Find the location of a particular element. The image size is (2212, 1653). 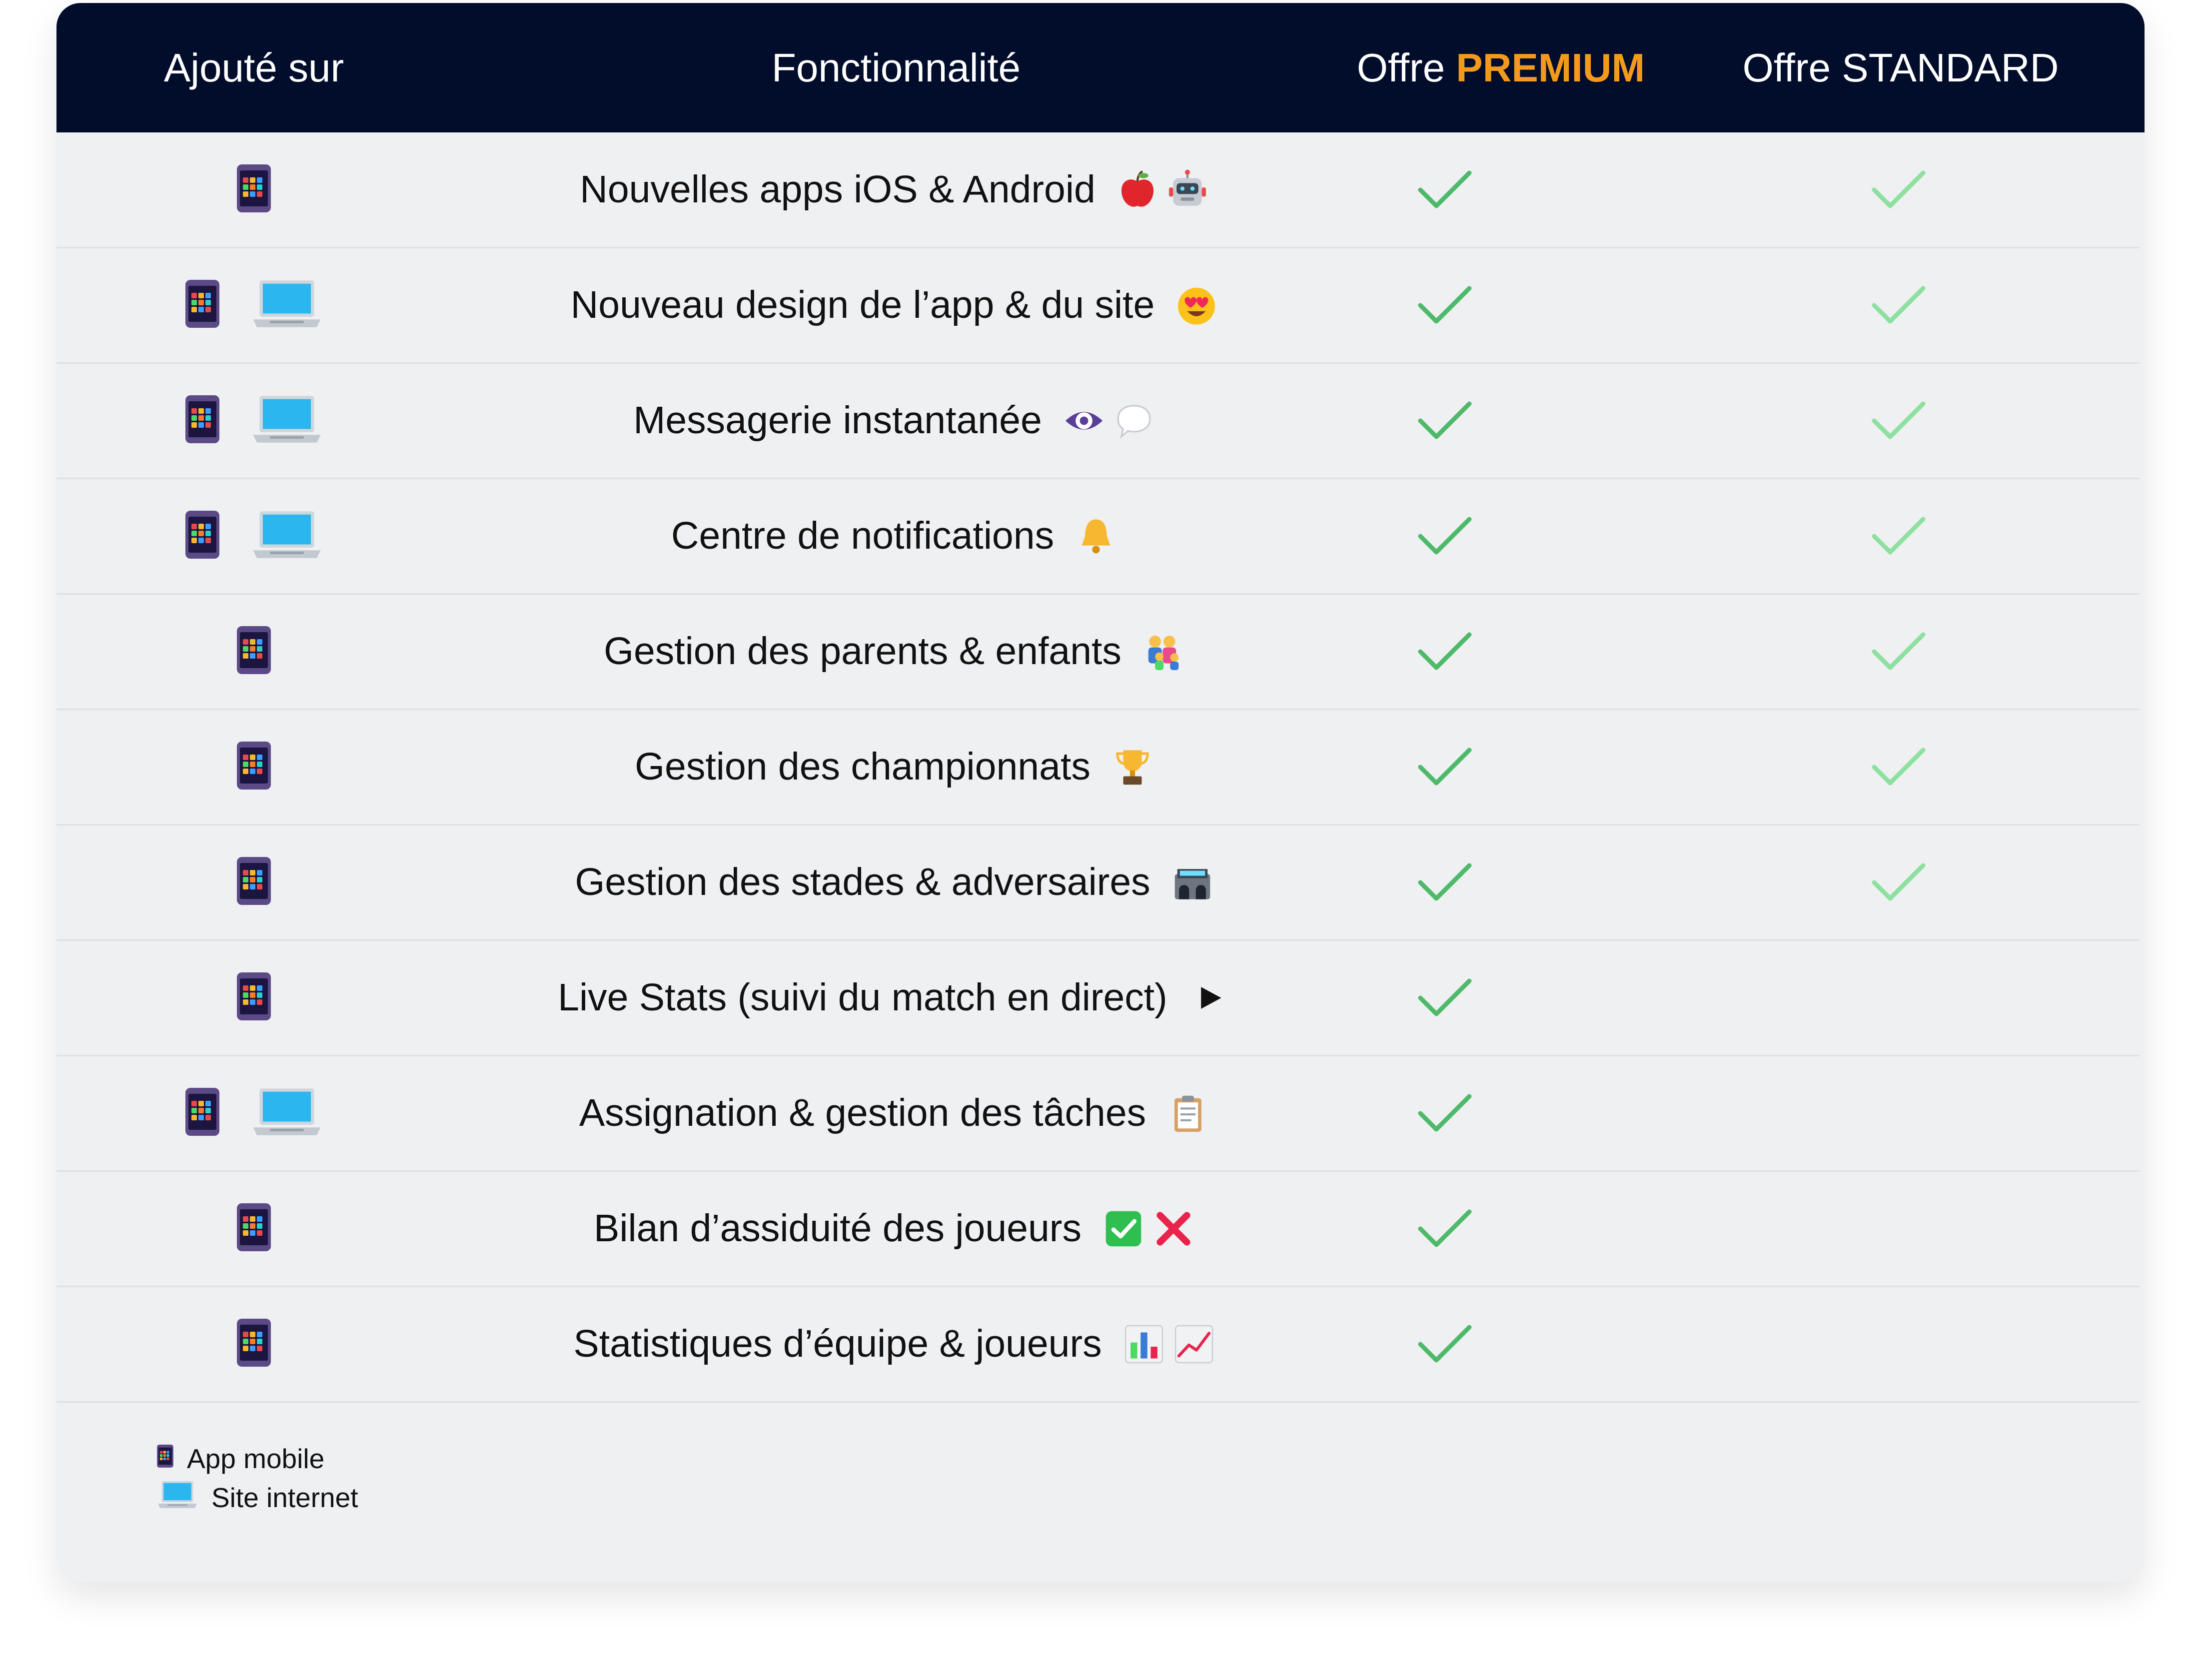

feature-cell: Nouveau design de l’app & du site is located at coordinates (896, 305).